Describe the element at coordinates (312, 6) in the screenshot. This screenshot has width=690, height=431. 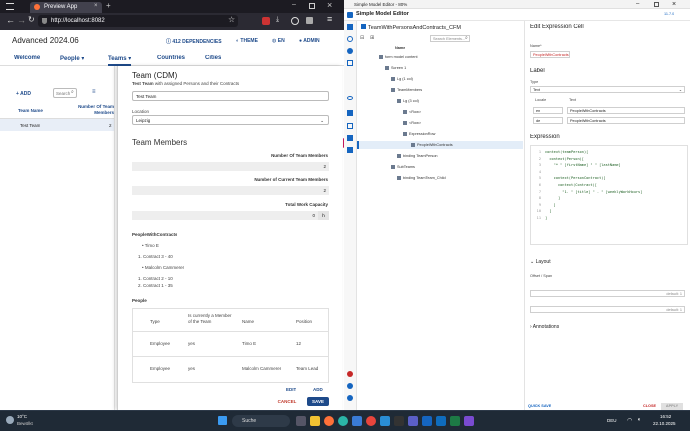
I see `window-maximize-icon` at that location.